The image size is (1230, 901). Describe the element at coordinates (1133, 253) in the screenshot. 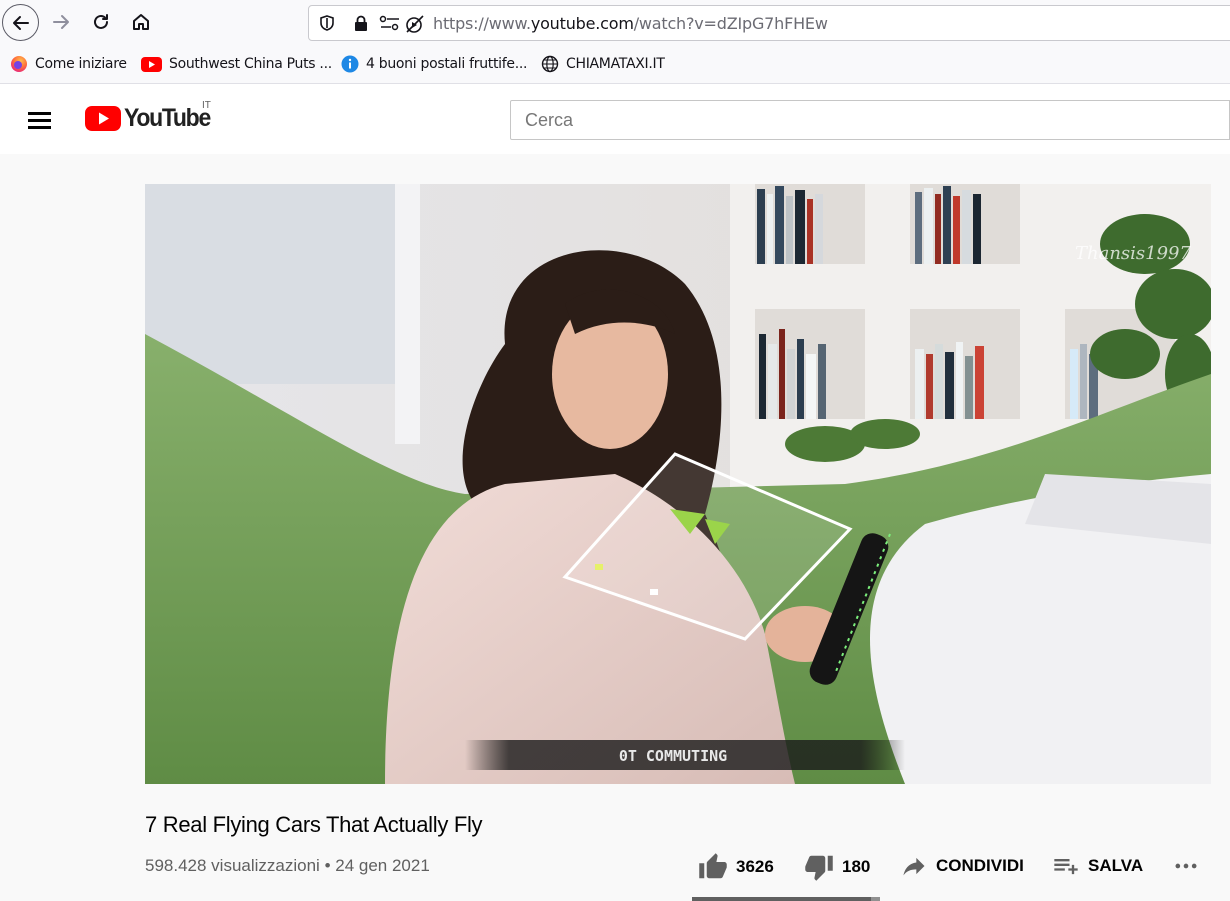

I see `video-watermark: Thansis1997` at that location.